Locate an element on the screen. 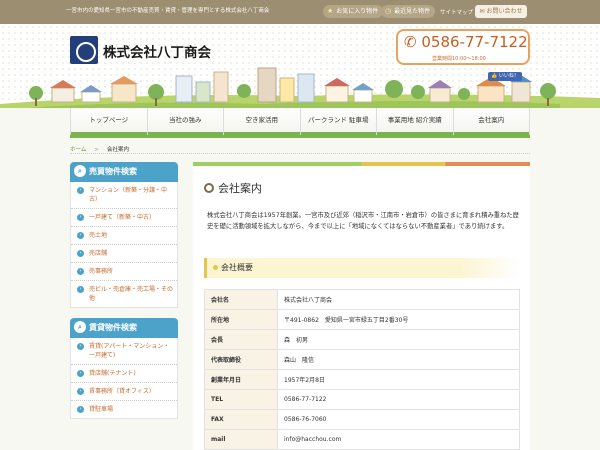  company-logo is located at coordinates (84, 50).